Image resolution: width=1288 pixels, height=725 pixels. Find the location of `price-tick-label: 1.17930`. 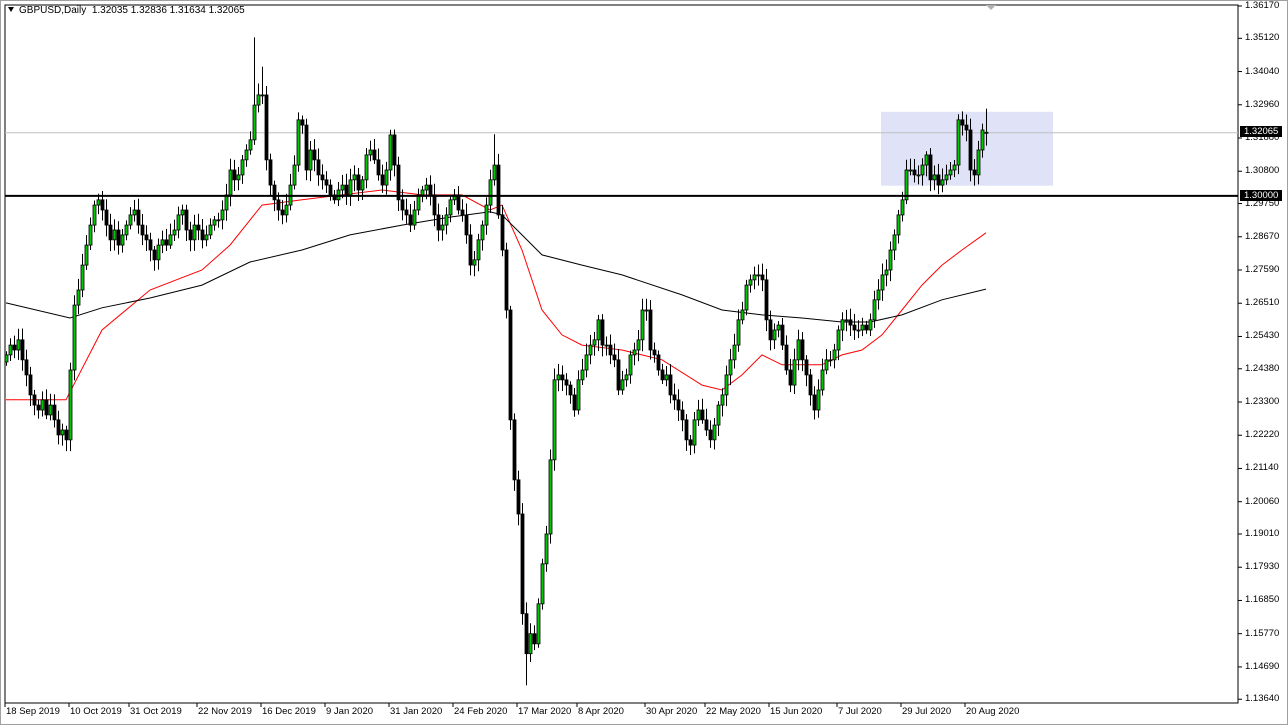

price-tick-label: 1.17930 is located at coordinates (1262, 567).